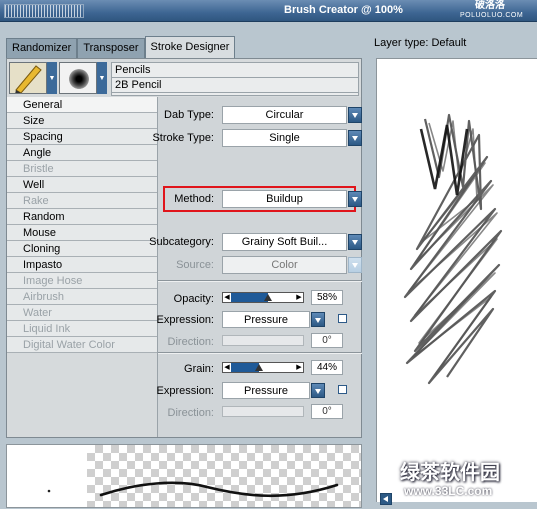 The image size is (537, 509). Describe the element at coordinates (195, 265) in the screenshot. I see `source-label: Source:` at that location.